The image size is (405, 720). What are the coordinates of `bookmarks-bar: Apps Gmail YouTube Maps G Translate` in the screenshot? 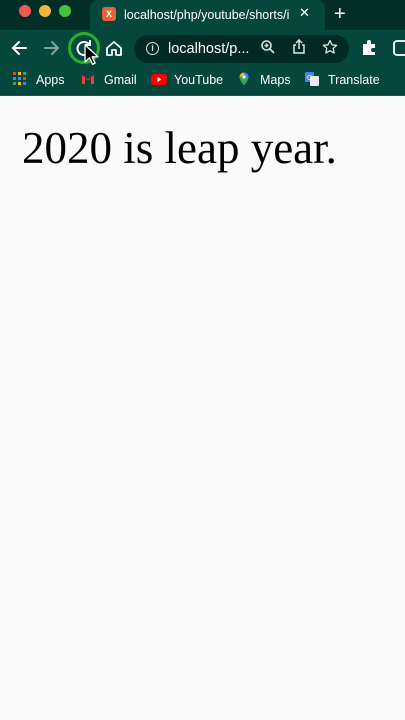 It's located at (202, 80).